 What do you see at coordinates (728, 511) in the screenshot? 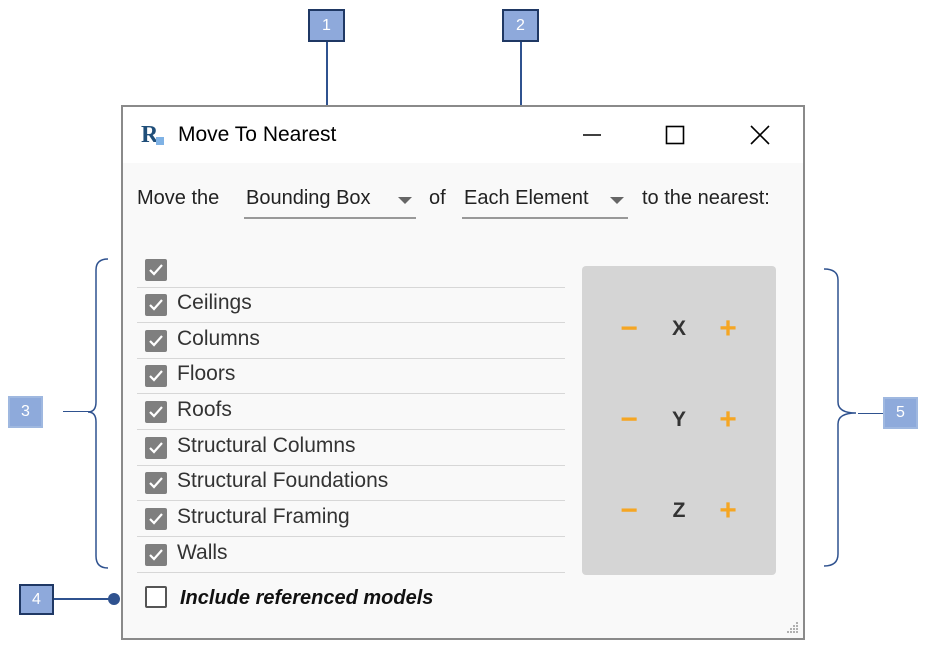
I see `z-plus-button: +` at bounding box center [728, 511].